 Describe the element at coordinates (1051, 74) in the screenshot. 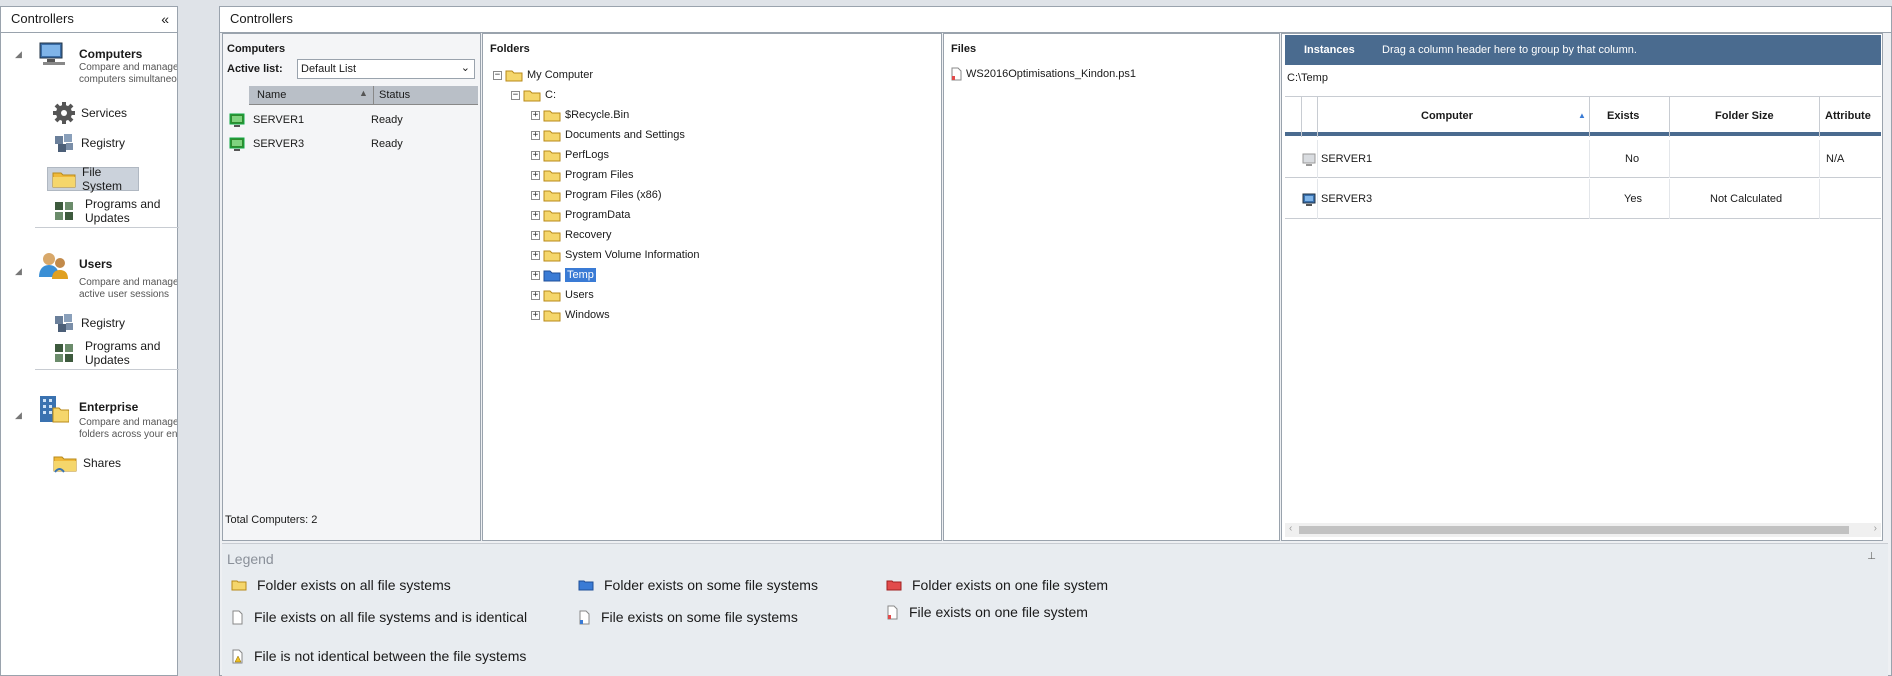

I see `file-name: WS2016Optimisations_Kindon.ps1` at that location.